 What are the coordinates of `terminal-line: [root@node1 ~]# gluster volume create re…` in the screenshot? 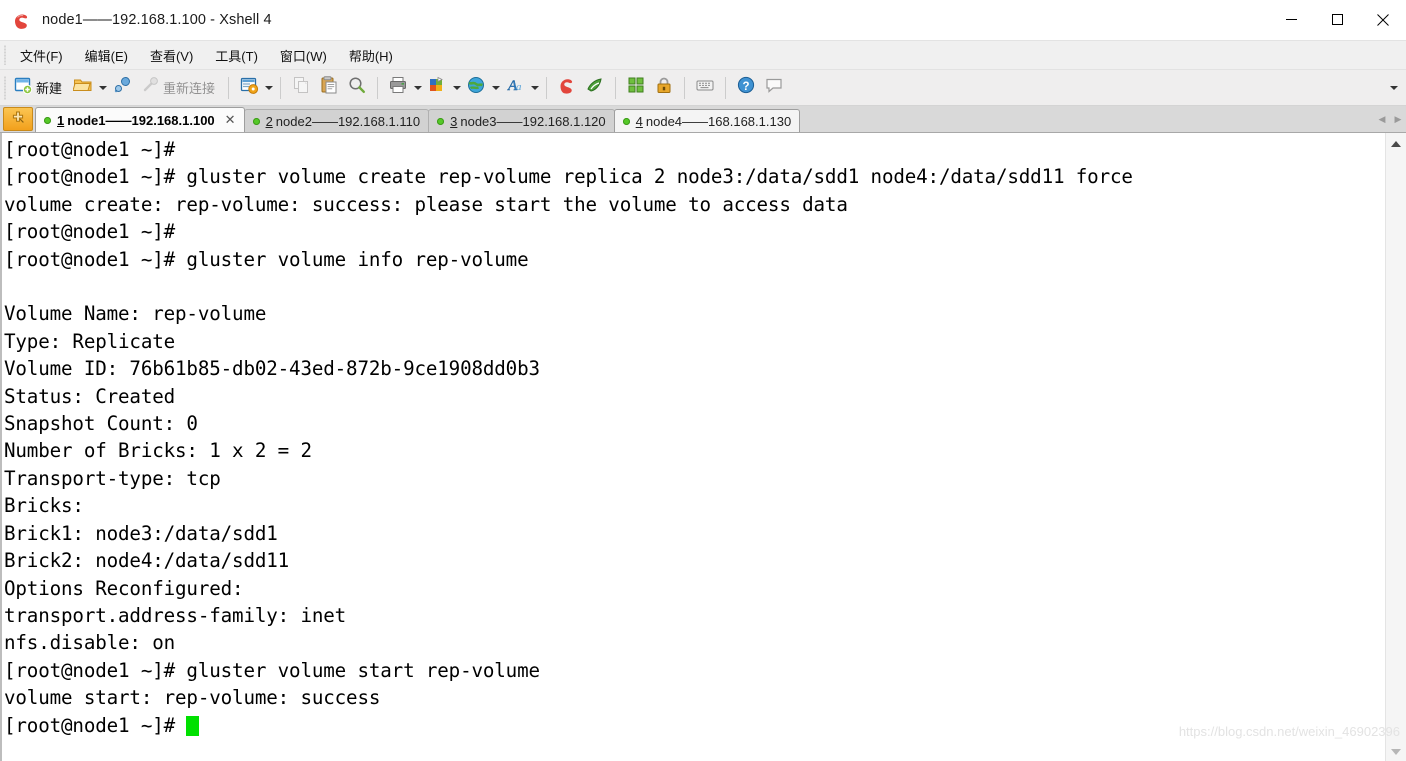 It's located at (568, 177).